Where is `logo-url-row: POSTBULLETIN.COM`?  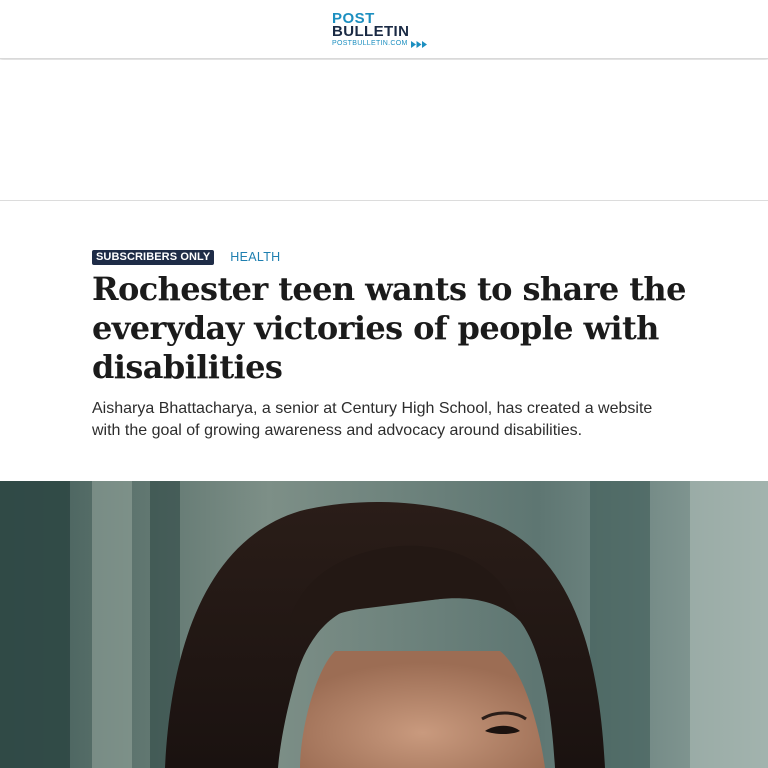 logo-url-row: POSTBULLETIN.COM is located at coordinates (379, 44).